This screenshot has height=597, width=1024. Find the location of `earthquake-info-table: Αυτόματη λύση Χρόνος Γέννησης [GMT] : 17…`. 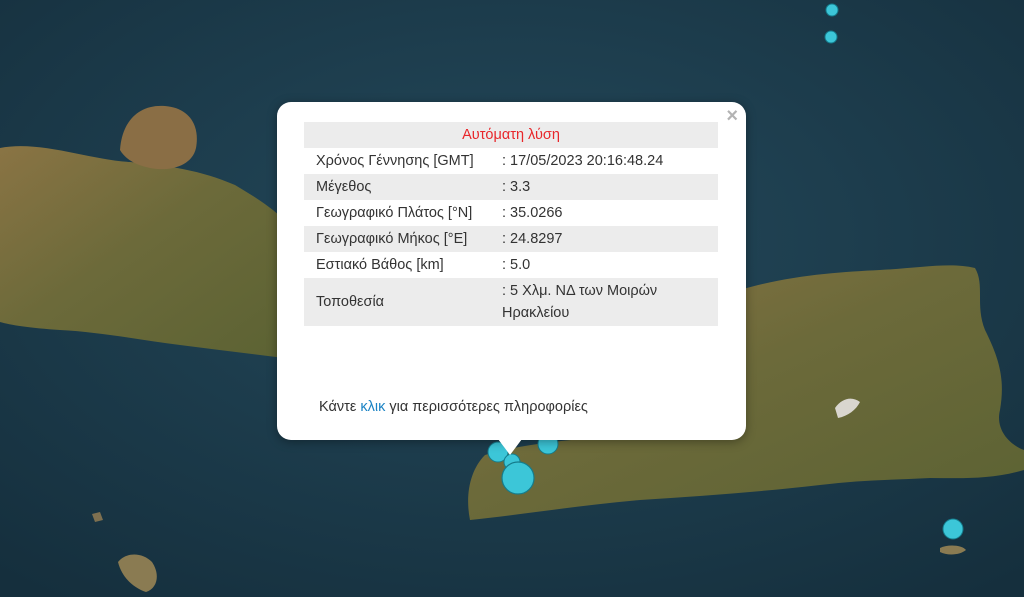

earthquake-info-table: Αυτόματη λύση Χρόνος Γέννησης [GMT] : 17… is located at coordinates (511, 224).